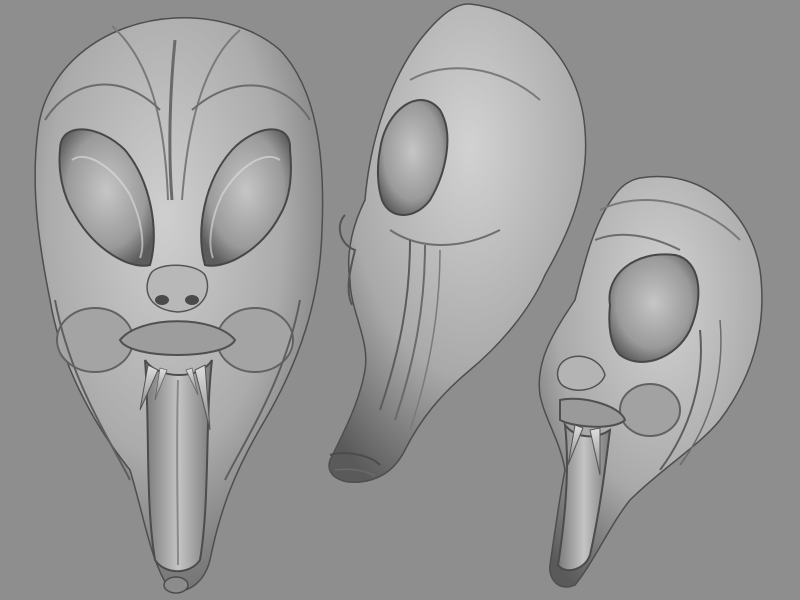  I want to click on tq-cheek, so click(650, 410).